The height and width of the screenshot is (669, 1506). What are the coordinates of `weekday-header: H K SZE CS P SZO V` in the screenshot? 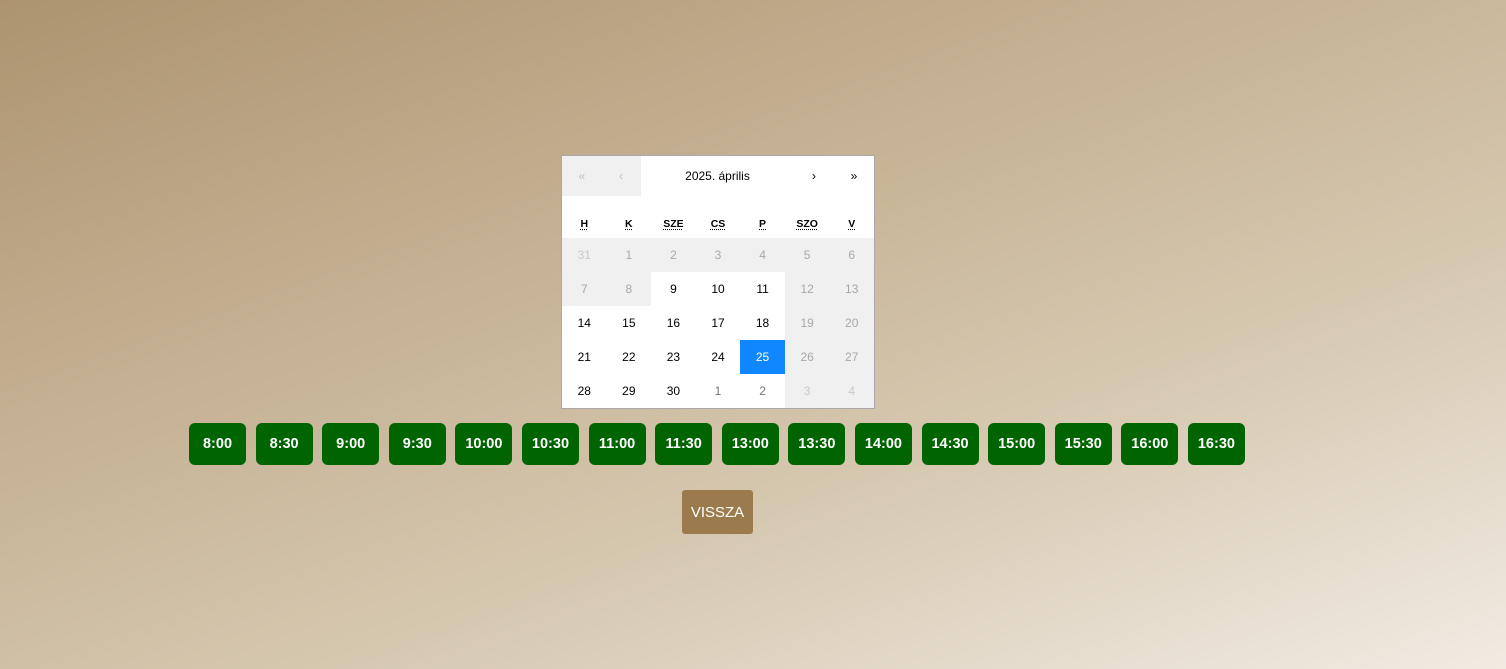 It's located at (718, 224).